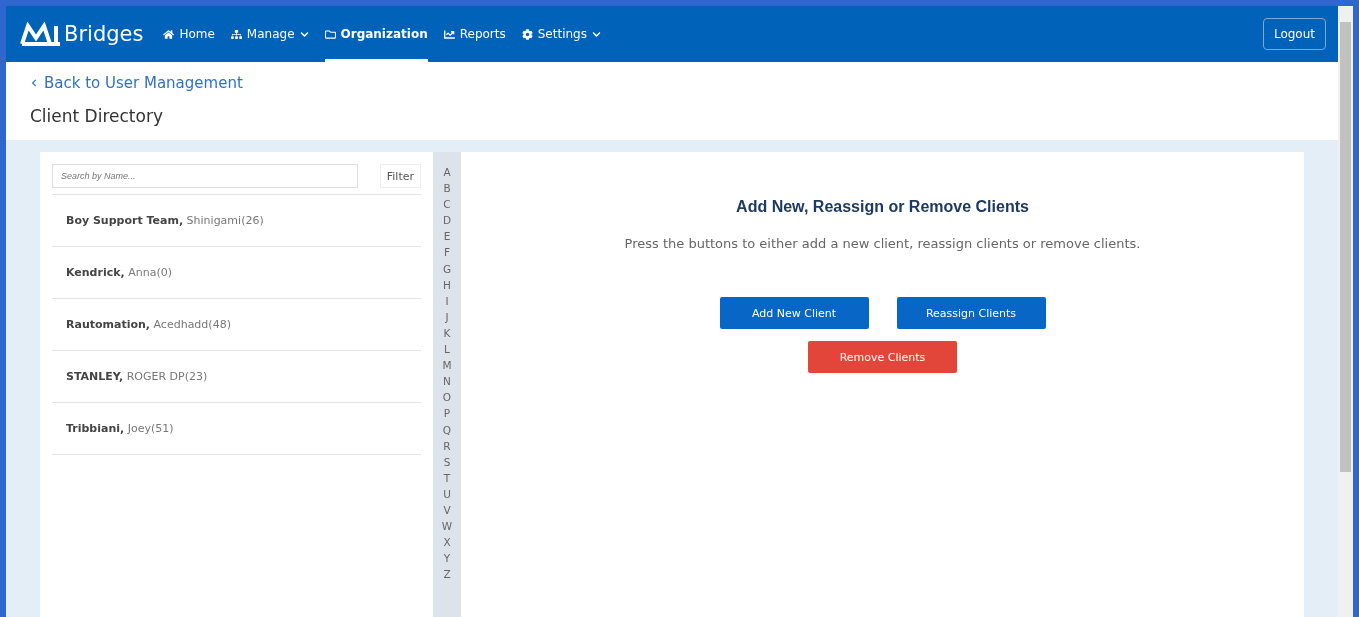 This screenshot has width=1359, height=617. I want to click on remove-button: Remove Clients, so click(882, 357).